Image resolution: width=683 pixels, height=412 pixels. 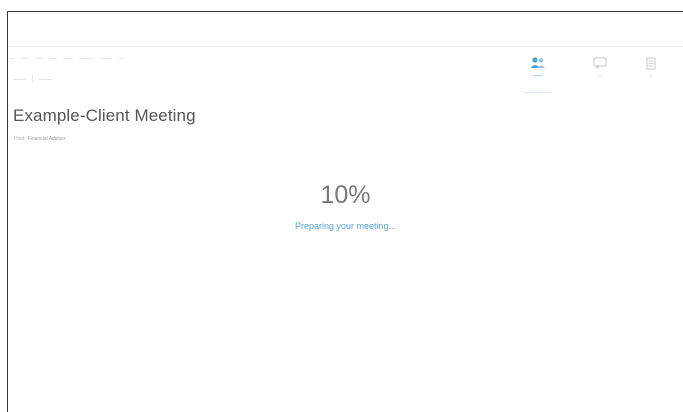 What do you see at coordinates (104, 115) in the screenshot?
I see `meeting-title: Example-Client Meeting` at bounding box center [104, 115].